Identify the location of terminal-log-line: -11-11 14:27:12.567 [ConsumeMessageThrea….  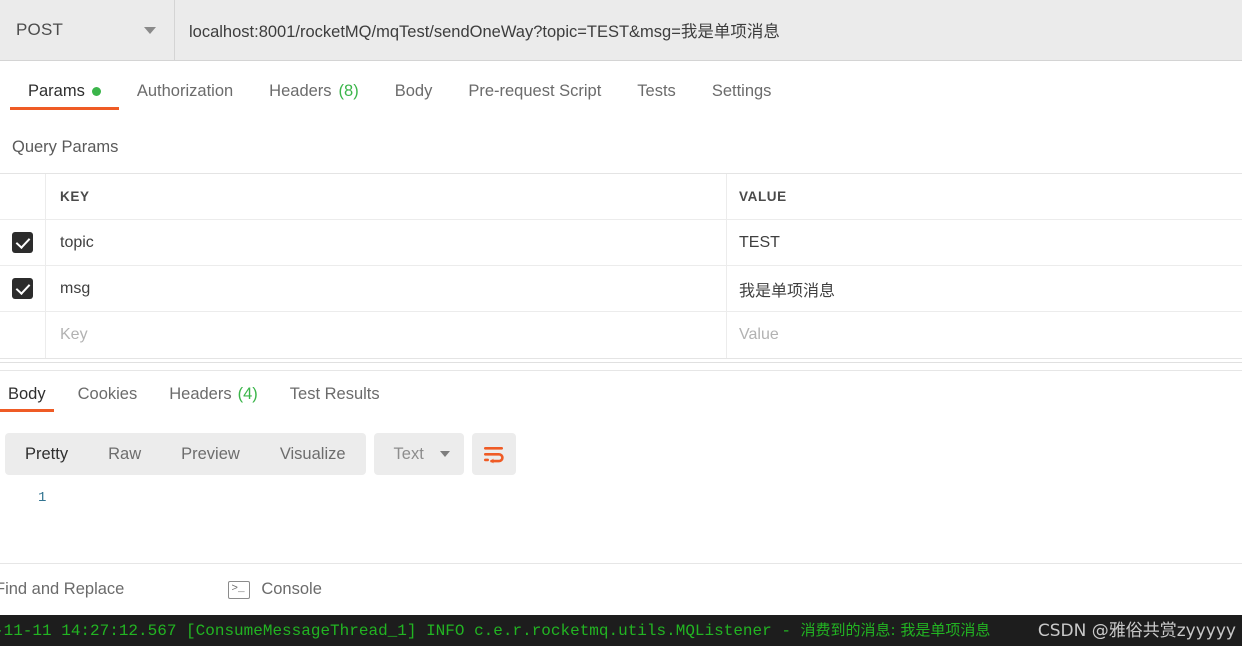
(495, 629).